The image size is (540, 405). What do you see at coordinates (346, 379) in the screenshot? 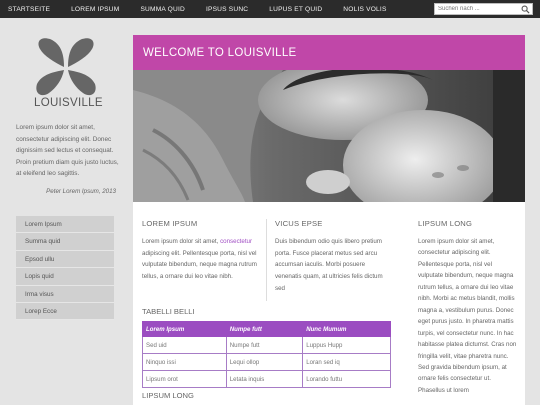
I see `table-cell: Lorando futtu` at bounding box center [346, 379].